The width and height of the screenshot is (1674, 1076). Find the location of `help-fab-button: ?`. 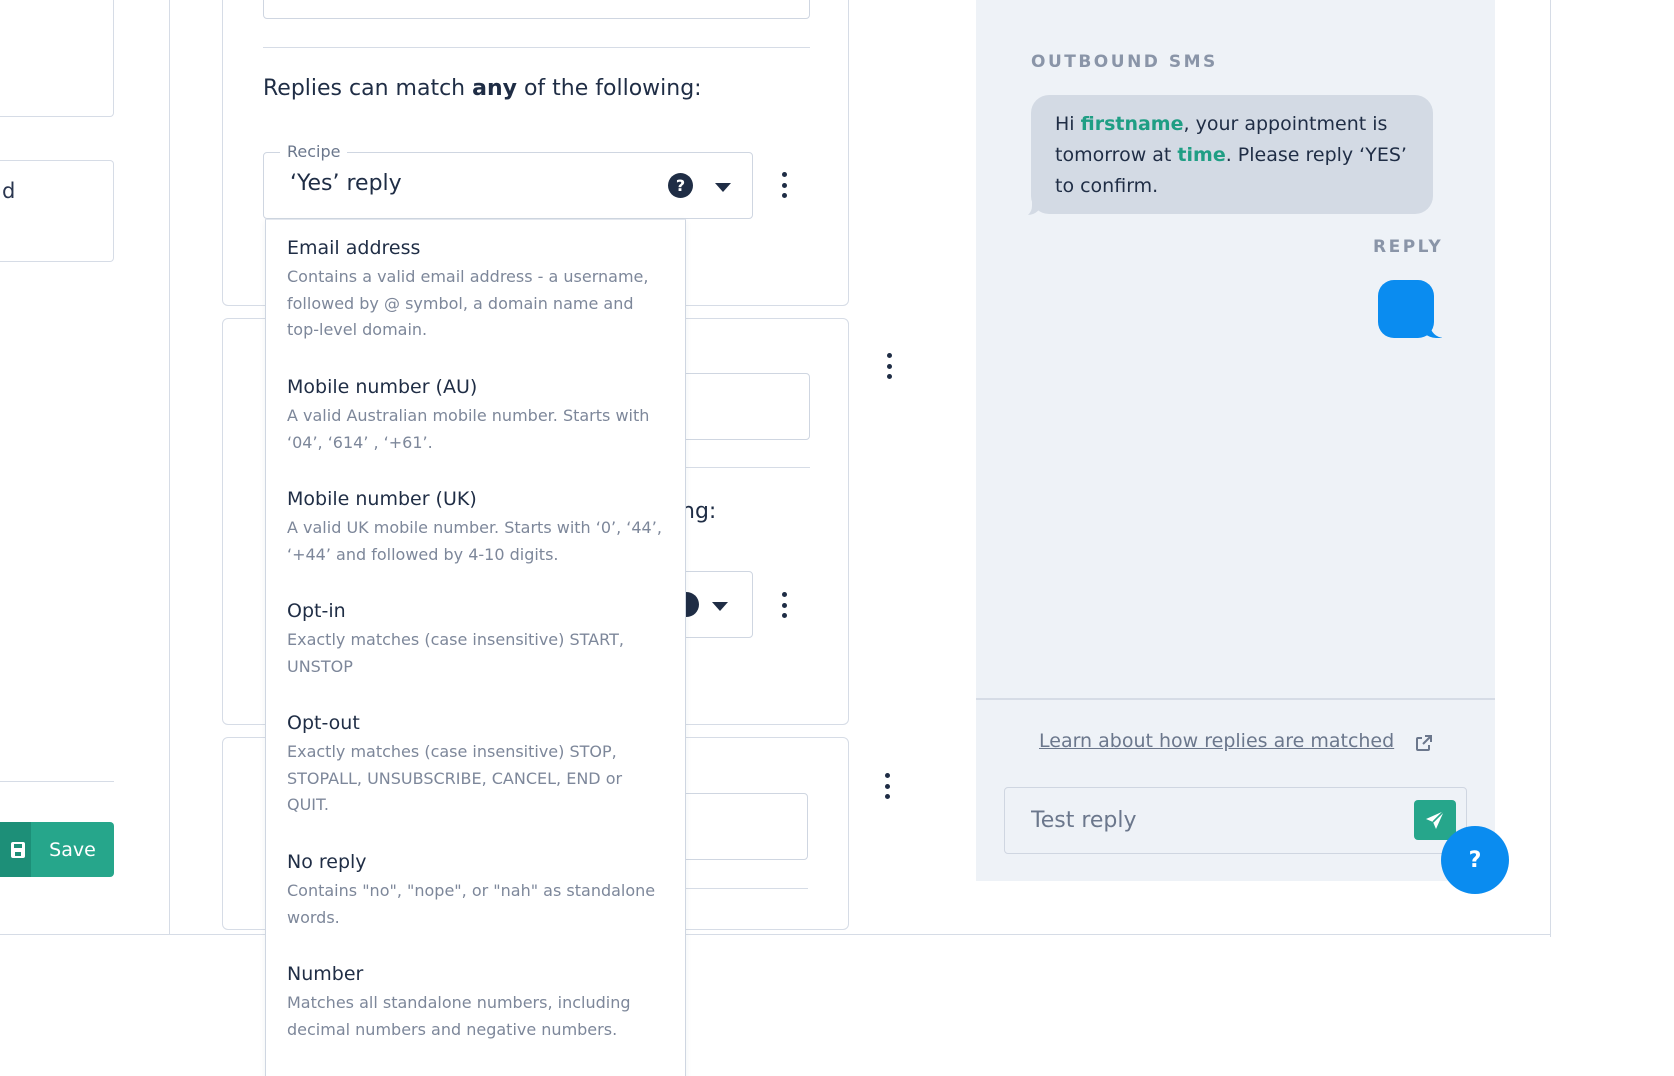

help-fab-button: ? is located at coordinates (1475, 860).